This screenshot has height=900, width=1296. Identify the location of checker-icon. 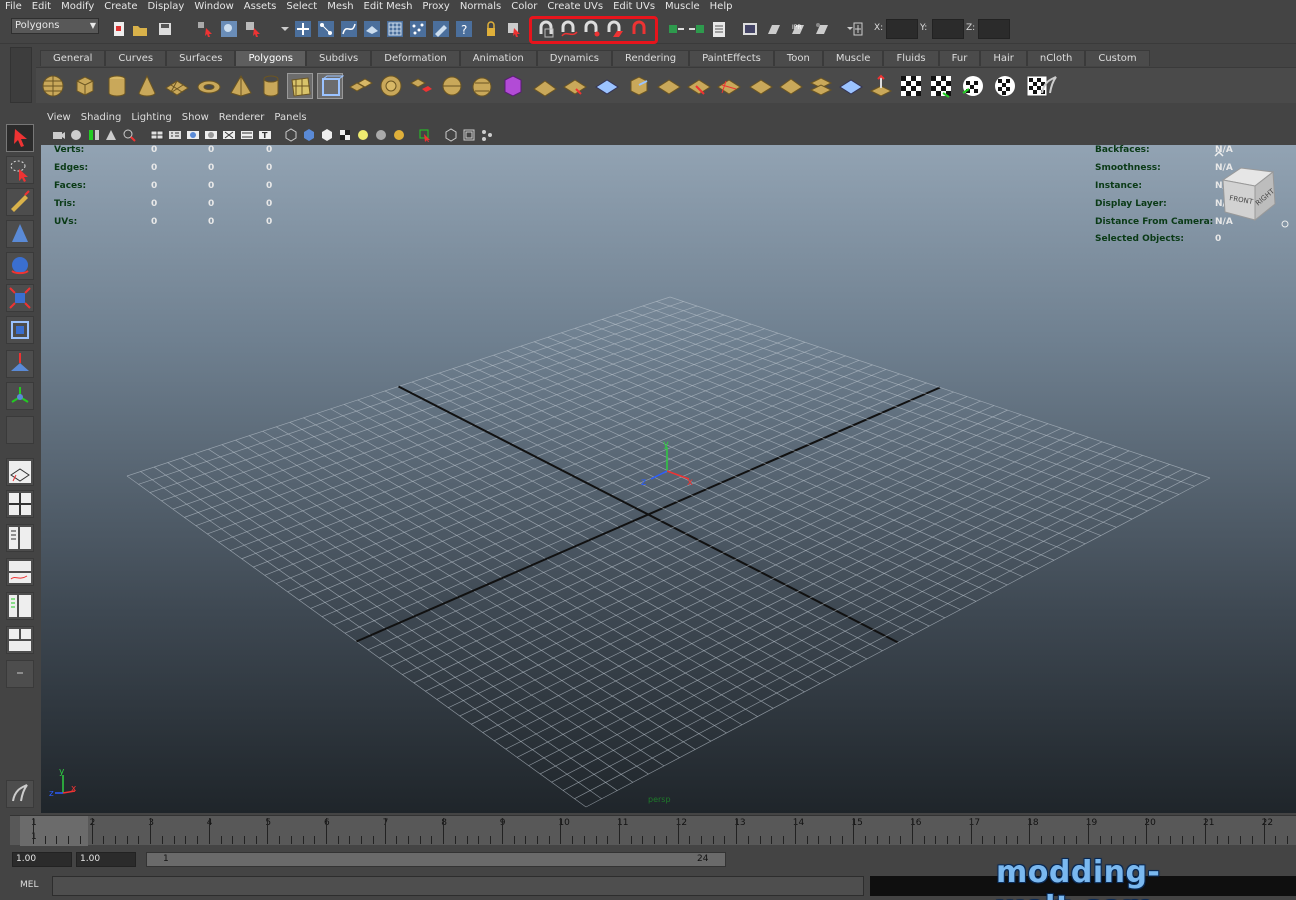
(345, 135).